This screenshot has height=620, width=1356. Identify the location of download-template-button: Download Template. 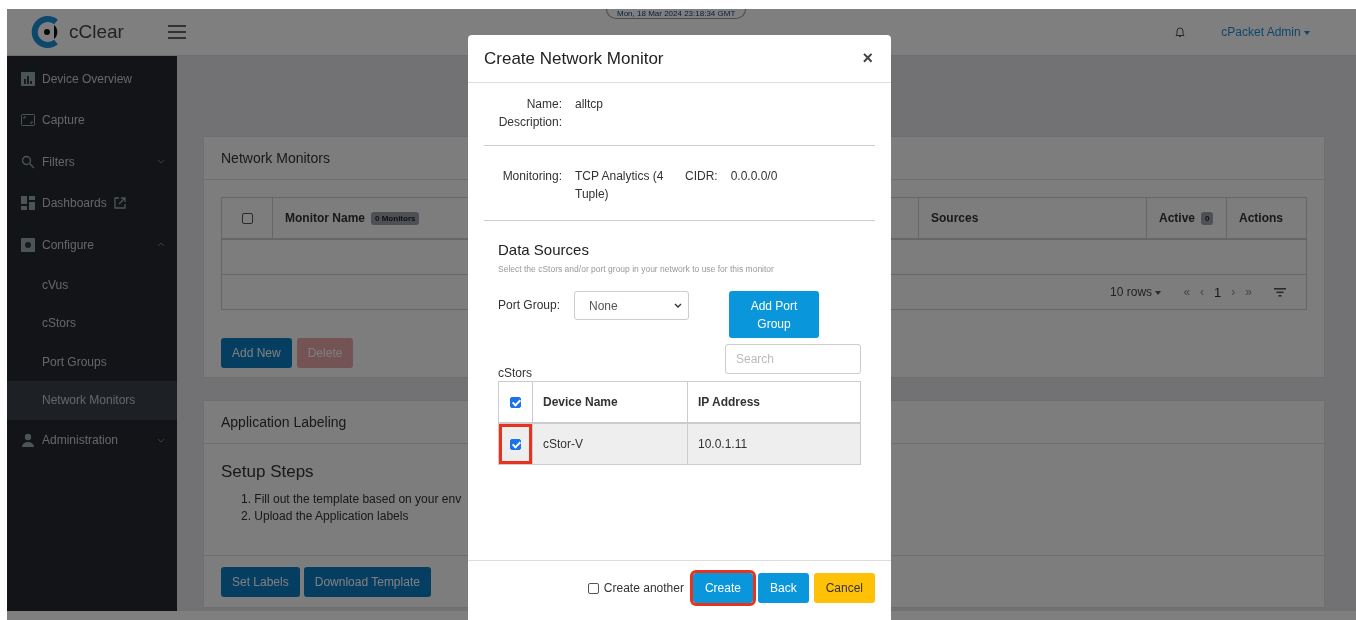
(367, 582).